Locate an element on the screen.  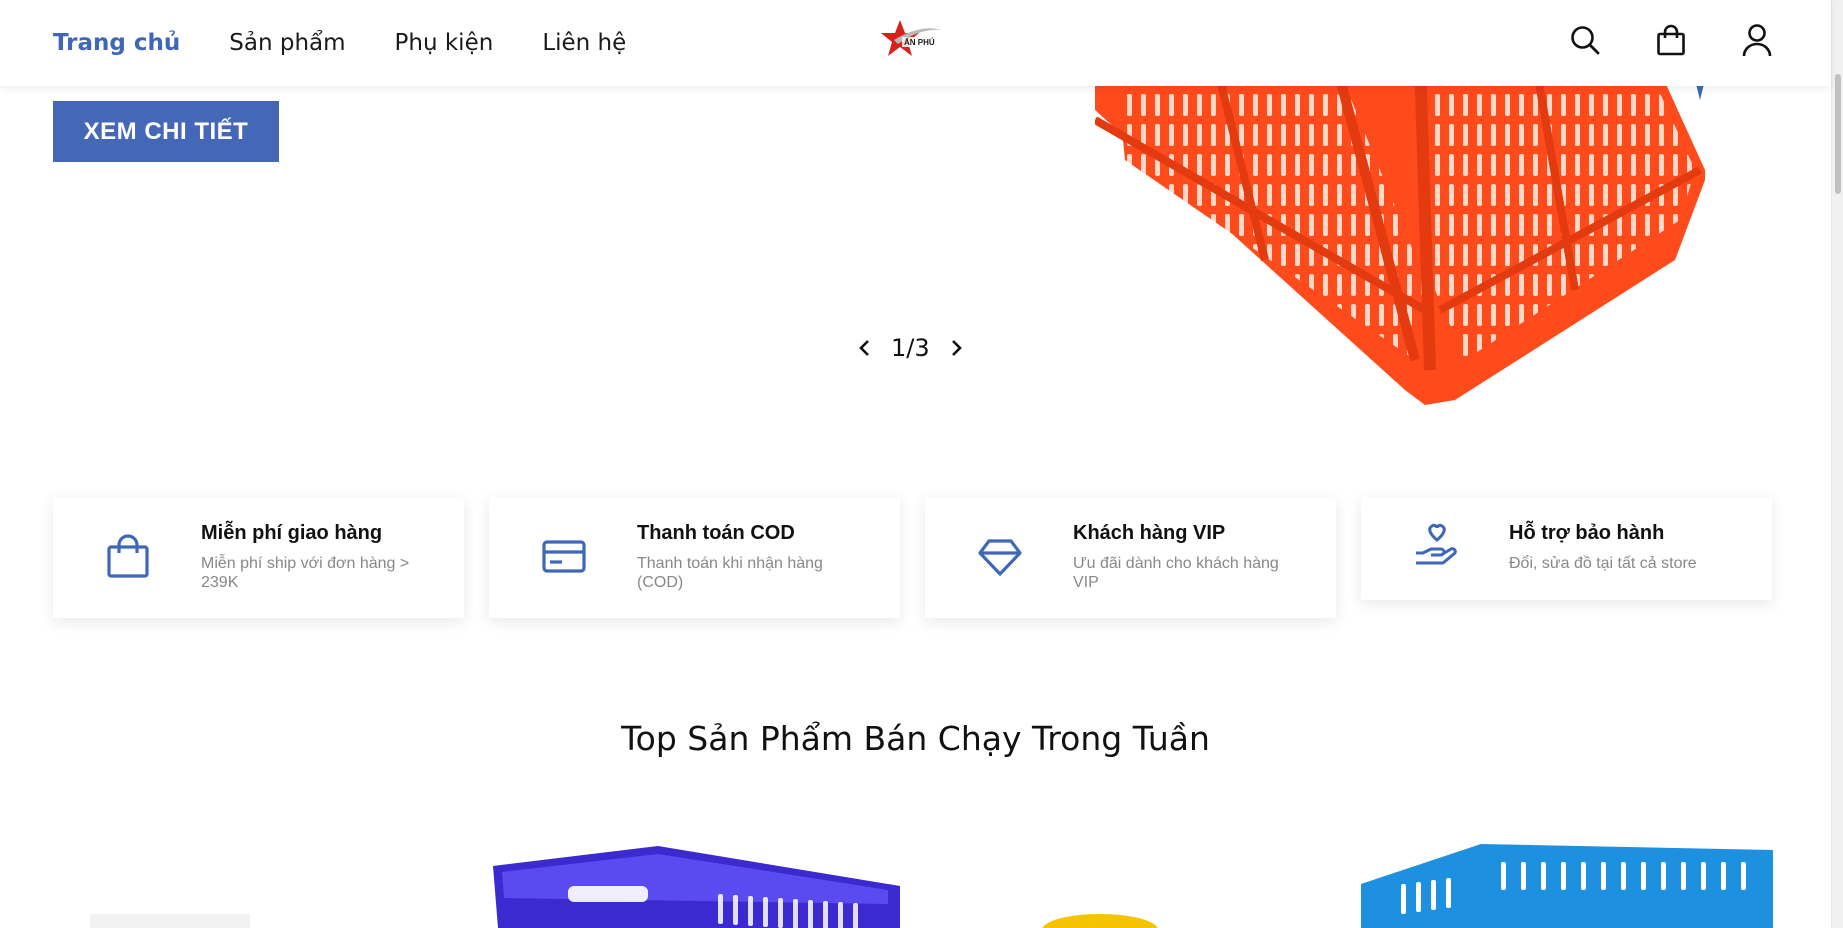
search-icon is located at coordinates (1585, 40).